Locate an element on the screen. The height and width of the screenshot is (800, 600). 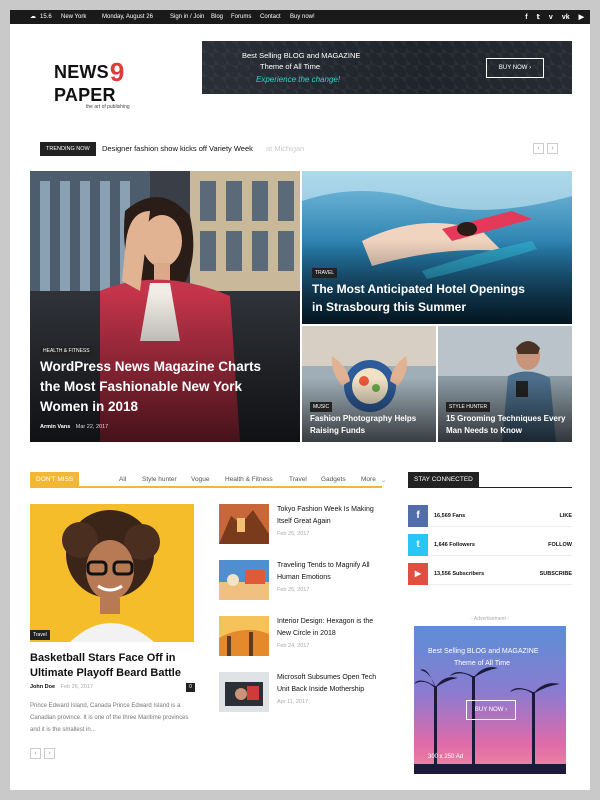
facebook-count: 16,569 Fans is located at coordinates (449, 516).